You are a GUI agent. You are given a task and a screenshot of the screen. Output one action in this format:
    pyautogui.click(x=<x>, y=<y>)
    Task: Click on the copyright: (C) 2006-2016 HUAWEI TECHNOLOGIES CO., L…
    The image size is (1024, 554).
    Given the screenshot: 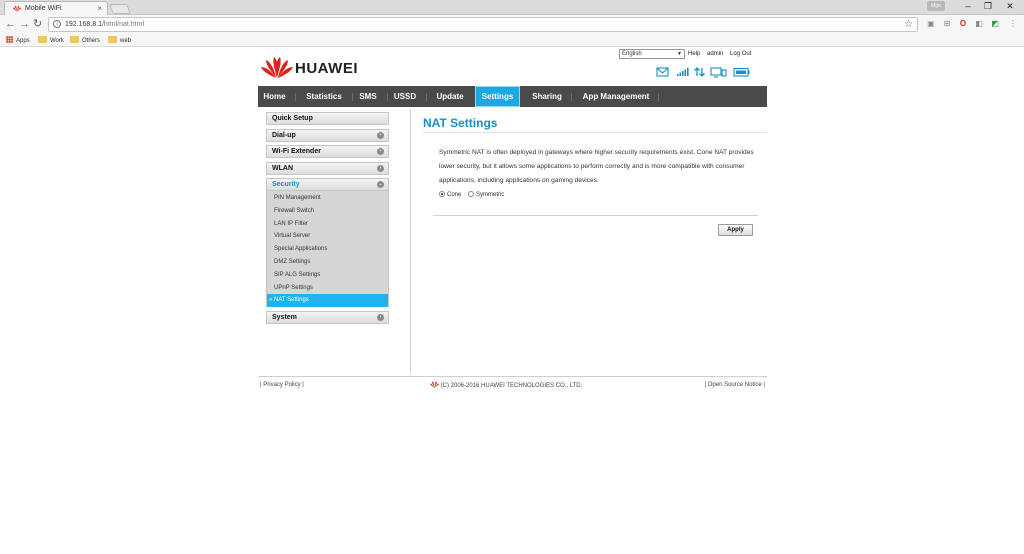 What is the action you would take?
    pyautogui.click(x=506, y=385)
    